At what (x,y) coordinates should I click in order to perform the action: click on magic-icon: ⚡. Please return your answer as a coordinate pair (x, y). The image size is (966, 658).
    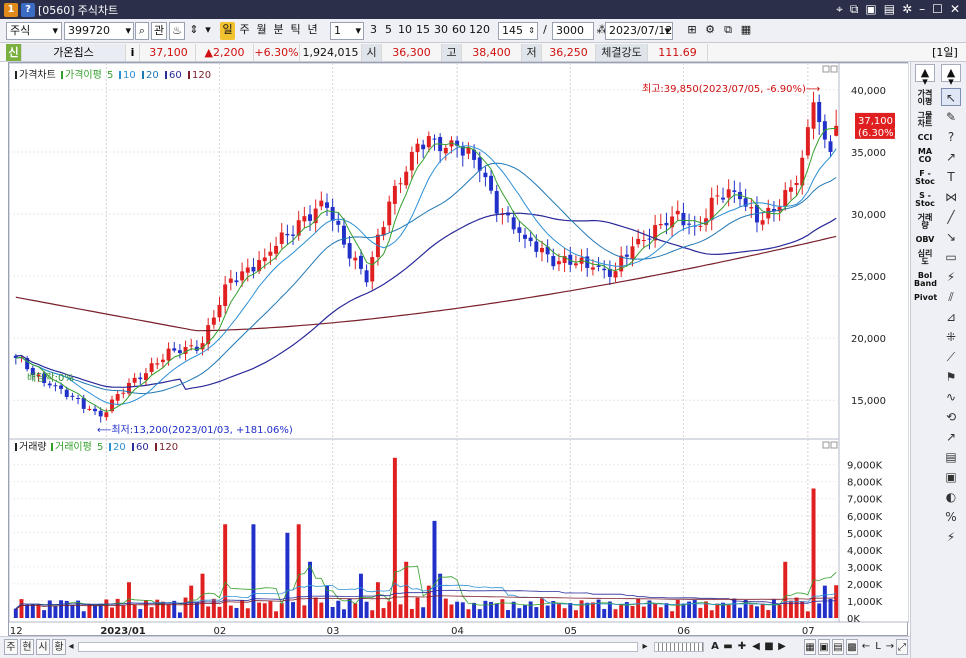
    Looking at the image, I should click on (951, 537).